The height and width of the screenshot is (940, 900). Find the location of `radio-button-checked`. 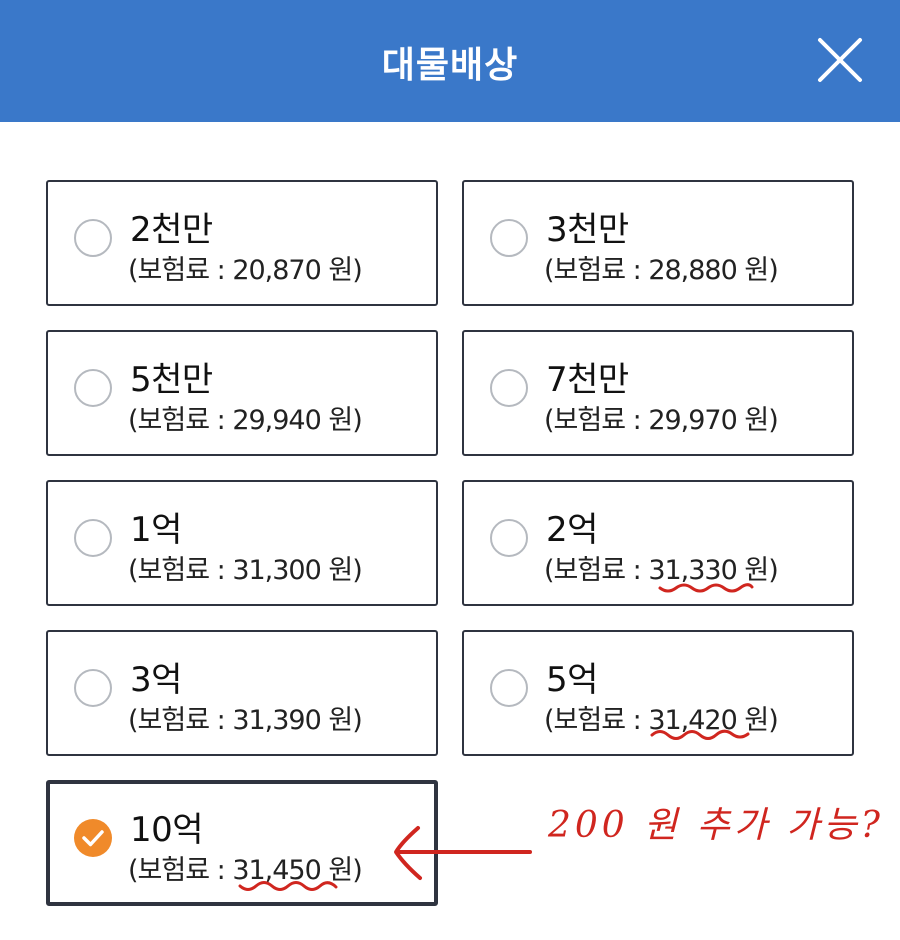

radio-button-checked is located at coordinates (93, 838).